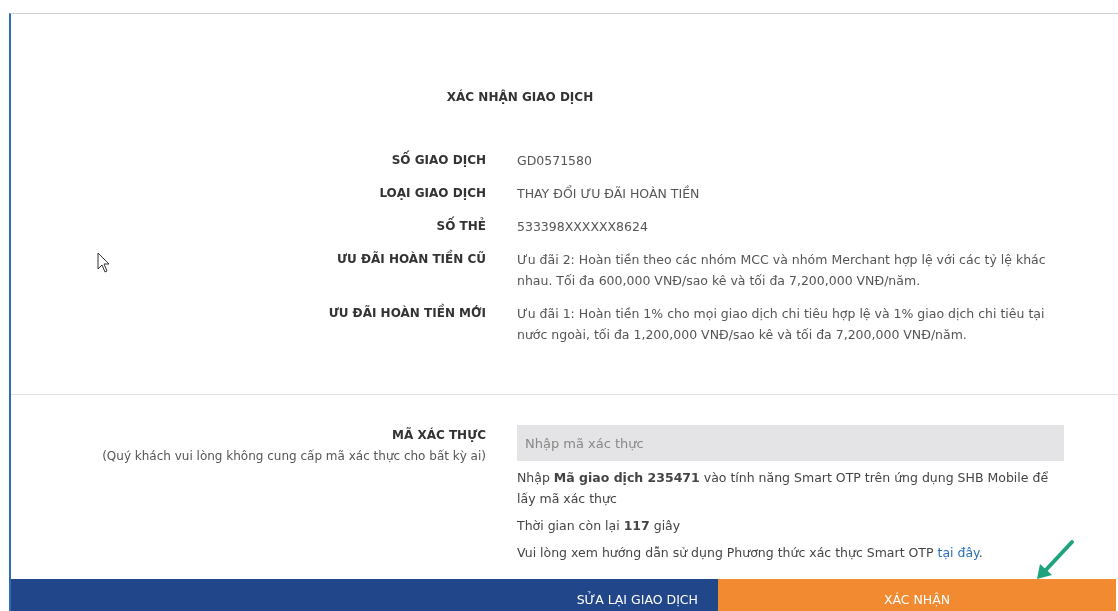  I want to click on field-label: SỐ GIAO DỊCH, so click(438, 160).